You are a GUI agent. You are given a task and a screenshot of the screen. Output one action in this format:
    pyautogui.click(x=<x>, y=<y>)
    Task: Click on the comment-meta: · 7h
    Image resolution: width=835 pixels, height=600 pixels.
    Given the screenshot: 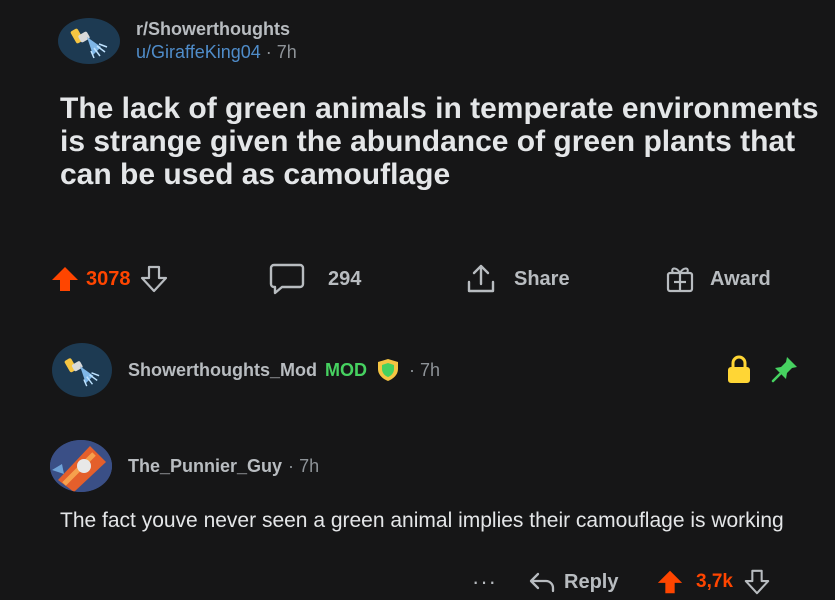 What is the action you would take?
    pyautogui.click(x=303, y=466)
    